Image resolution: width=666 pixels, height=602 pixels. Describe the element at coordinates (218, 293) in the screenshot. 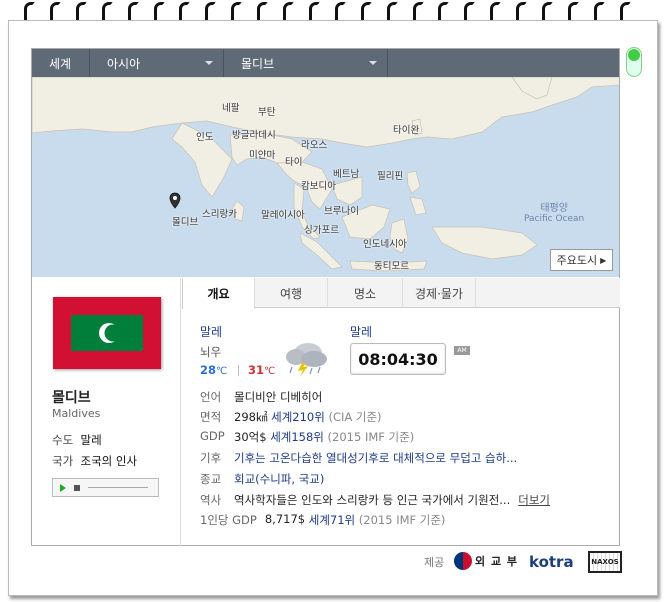

I see `tab-overview: 개요` at that location.